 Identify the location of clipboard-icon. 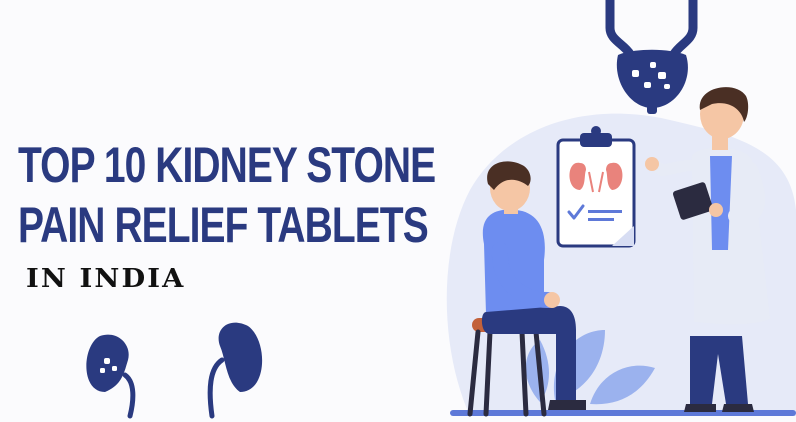
(596, 187).